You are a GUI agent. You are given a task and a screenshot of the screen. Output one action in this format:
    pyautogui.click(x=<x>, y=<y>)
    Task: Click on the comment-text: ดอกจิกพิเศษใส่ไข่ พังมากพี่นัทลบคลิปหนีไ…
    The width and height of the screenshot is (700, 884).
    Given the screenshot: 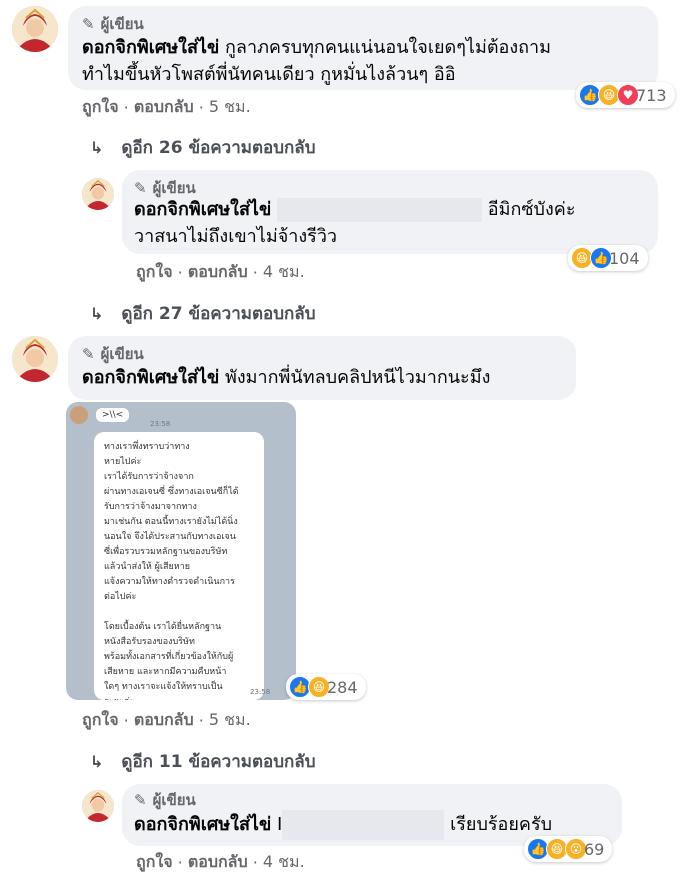 What is the action you would take?
    pyautogui.click(x=286, y=377)
    